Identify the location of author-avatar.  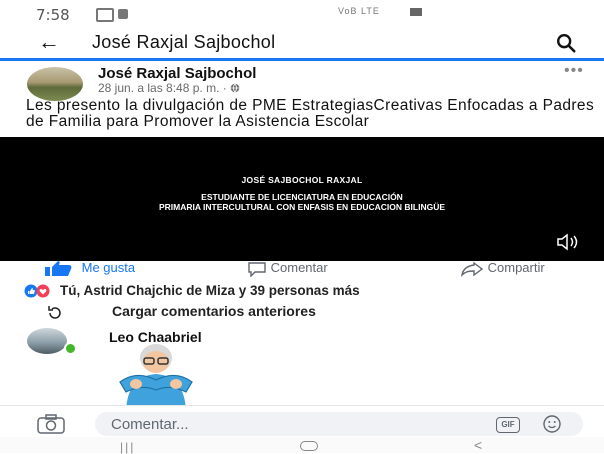
(55, 84).